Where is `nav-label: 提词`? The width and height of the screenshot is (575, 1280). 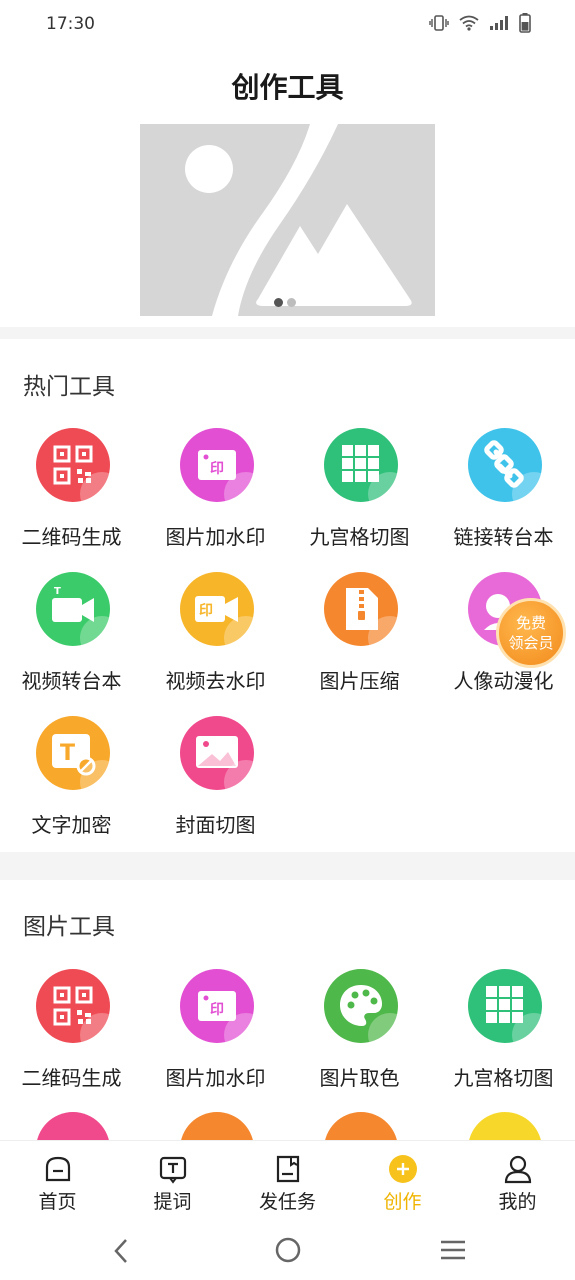
nav-label: 提词 is located at coordinates (172, 1202).